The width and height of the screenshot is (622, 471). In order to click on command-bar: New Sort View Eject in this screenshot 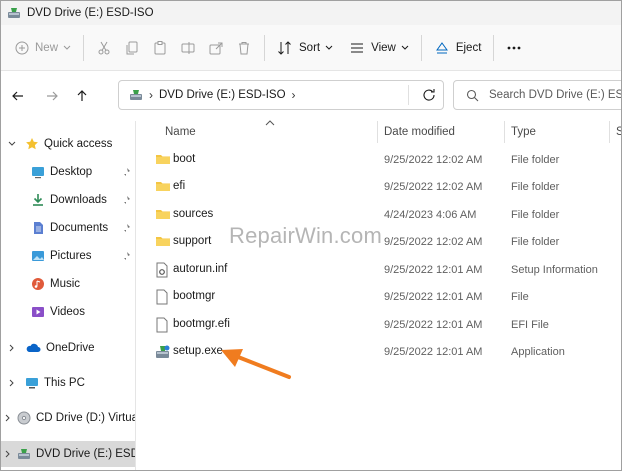, I will do `click(311, 48)`.